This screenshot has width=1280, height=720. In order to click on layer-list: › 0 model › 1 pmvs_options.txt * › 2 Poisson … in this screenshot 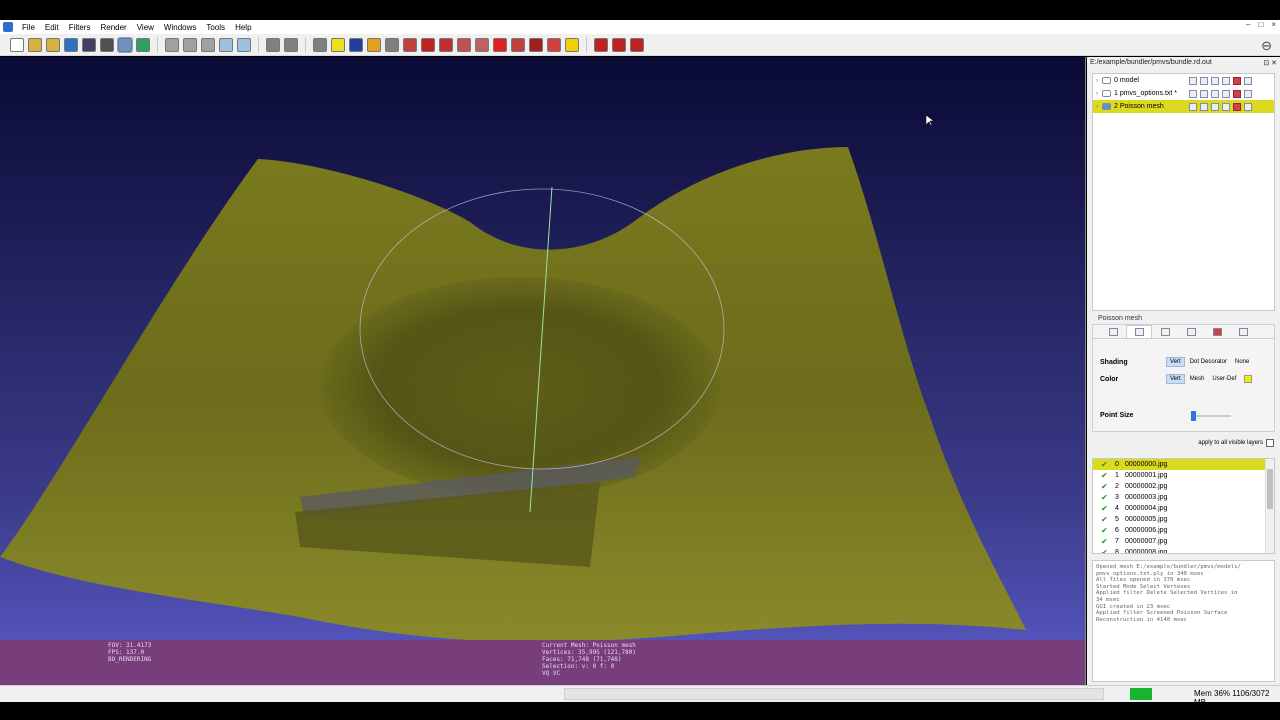, I will do `click(1183, 192)`.